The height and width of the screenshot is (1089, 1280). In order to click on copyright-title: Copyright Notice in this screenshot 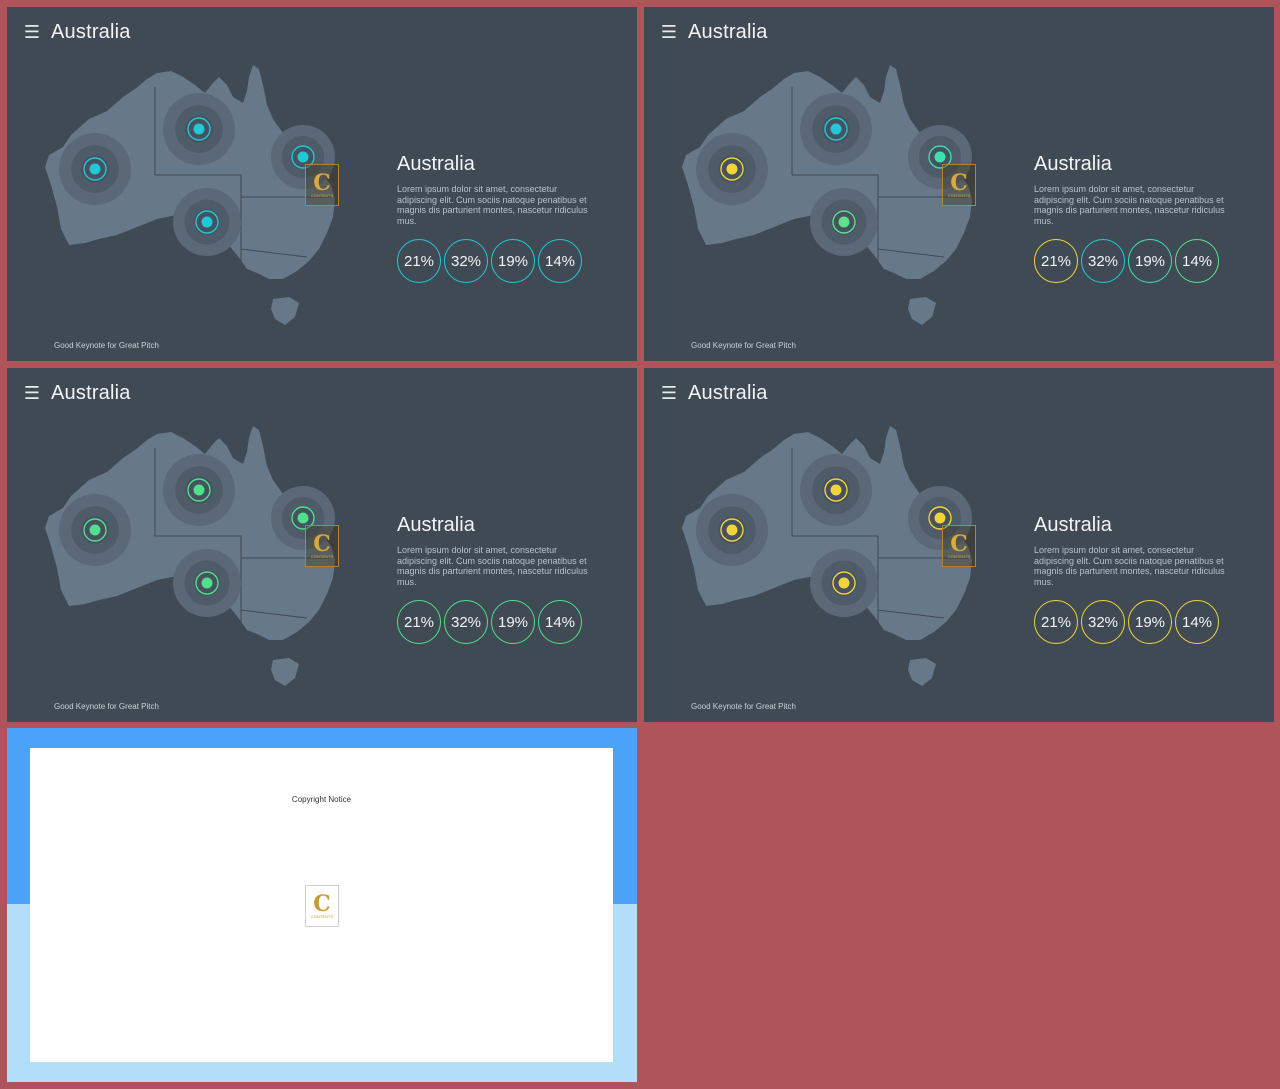, I will do `click(321, 799)`.